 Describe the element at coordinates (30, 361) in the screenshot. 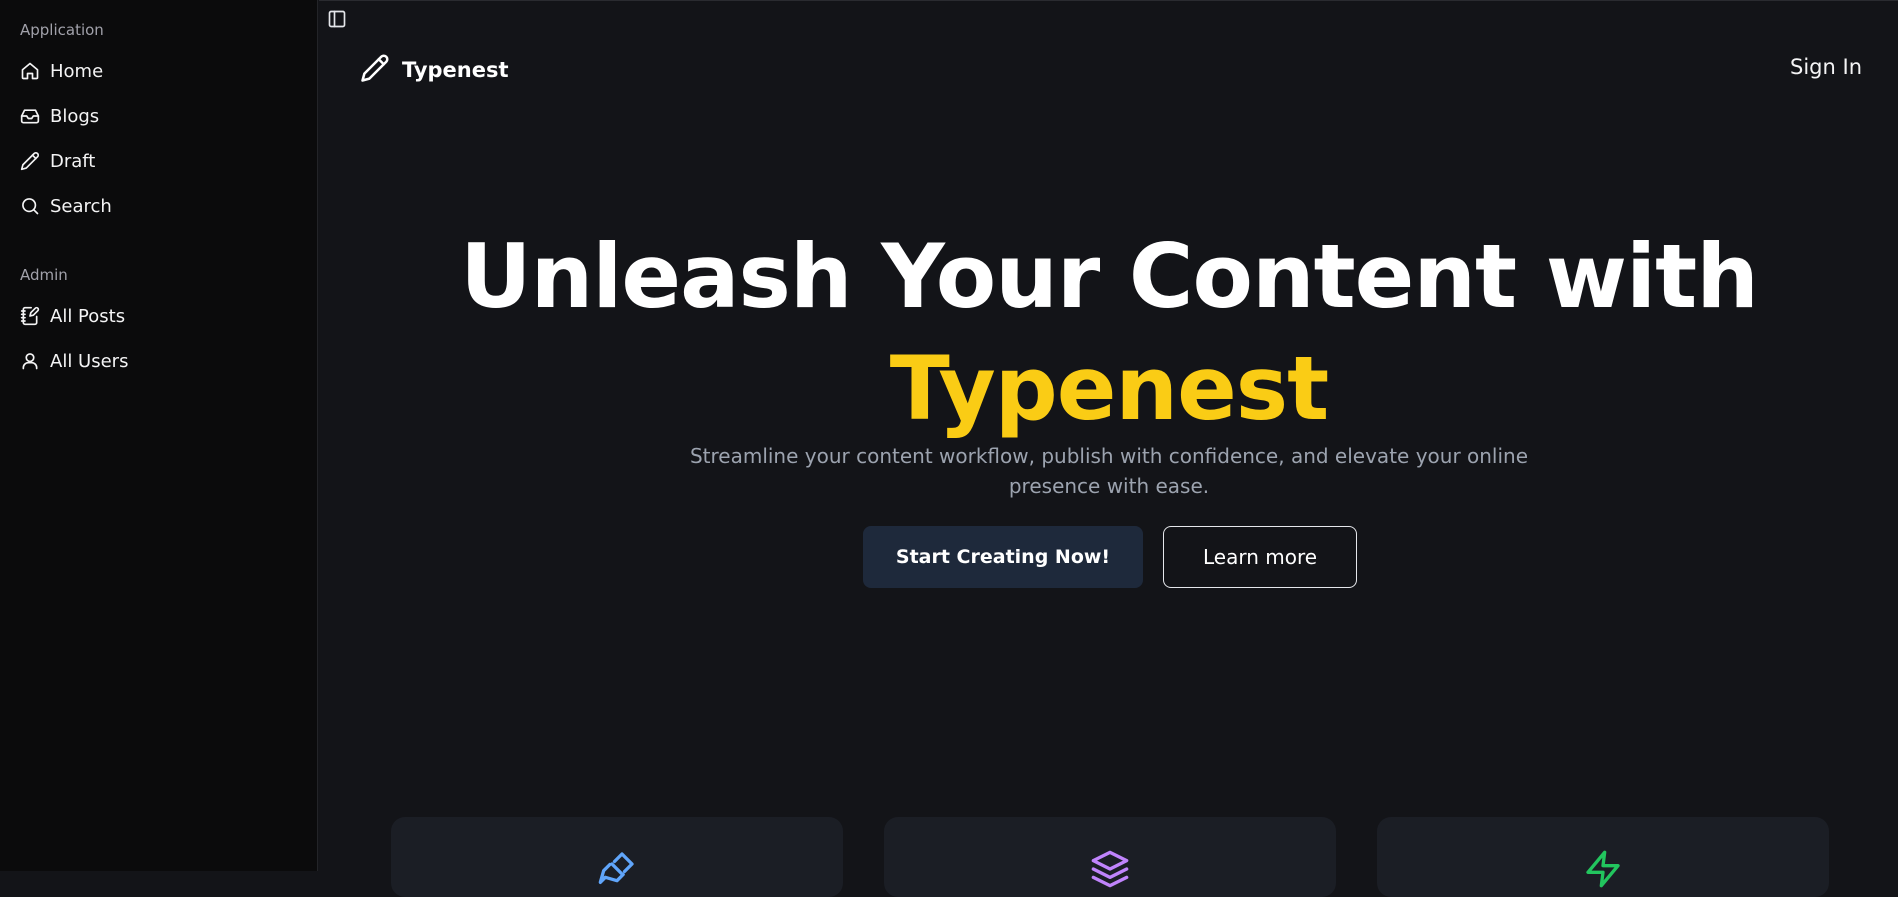

I see `user-icon` at that location.